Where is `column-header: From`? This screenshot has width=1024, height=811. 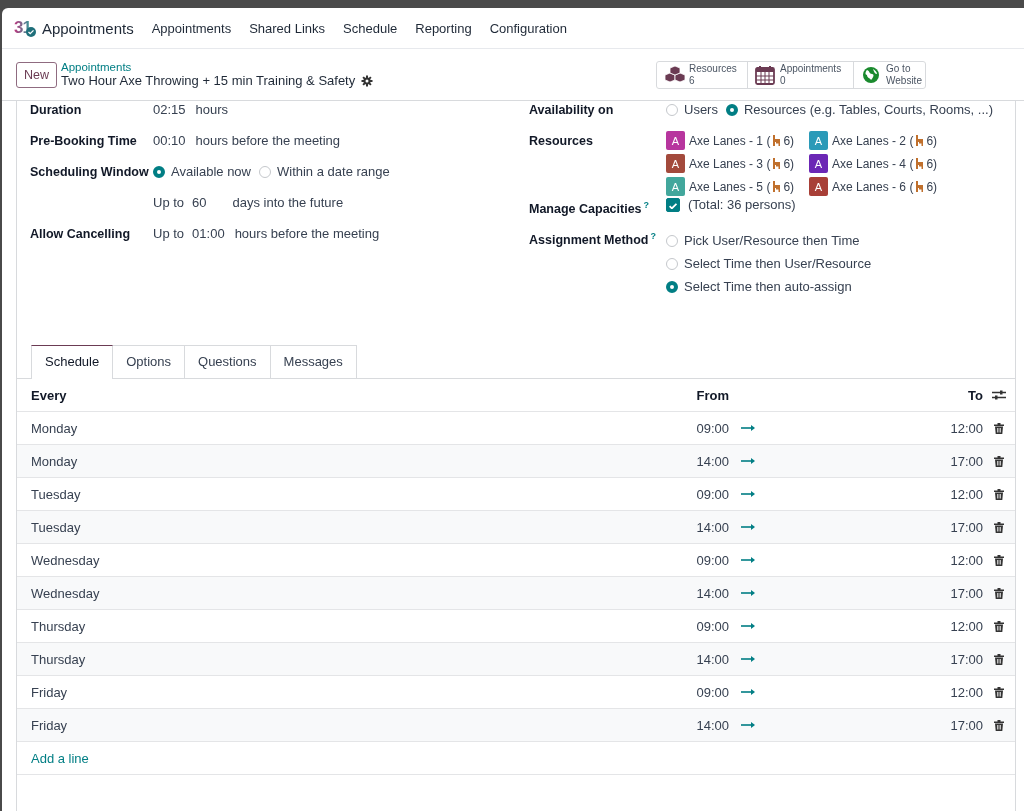 column-header: From is located at coordinates (712, 395).